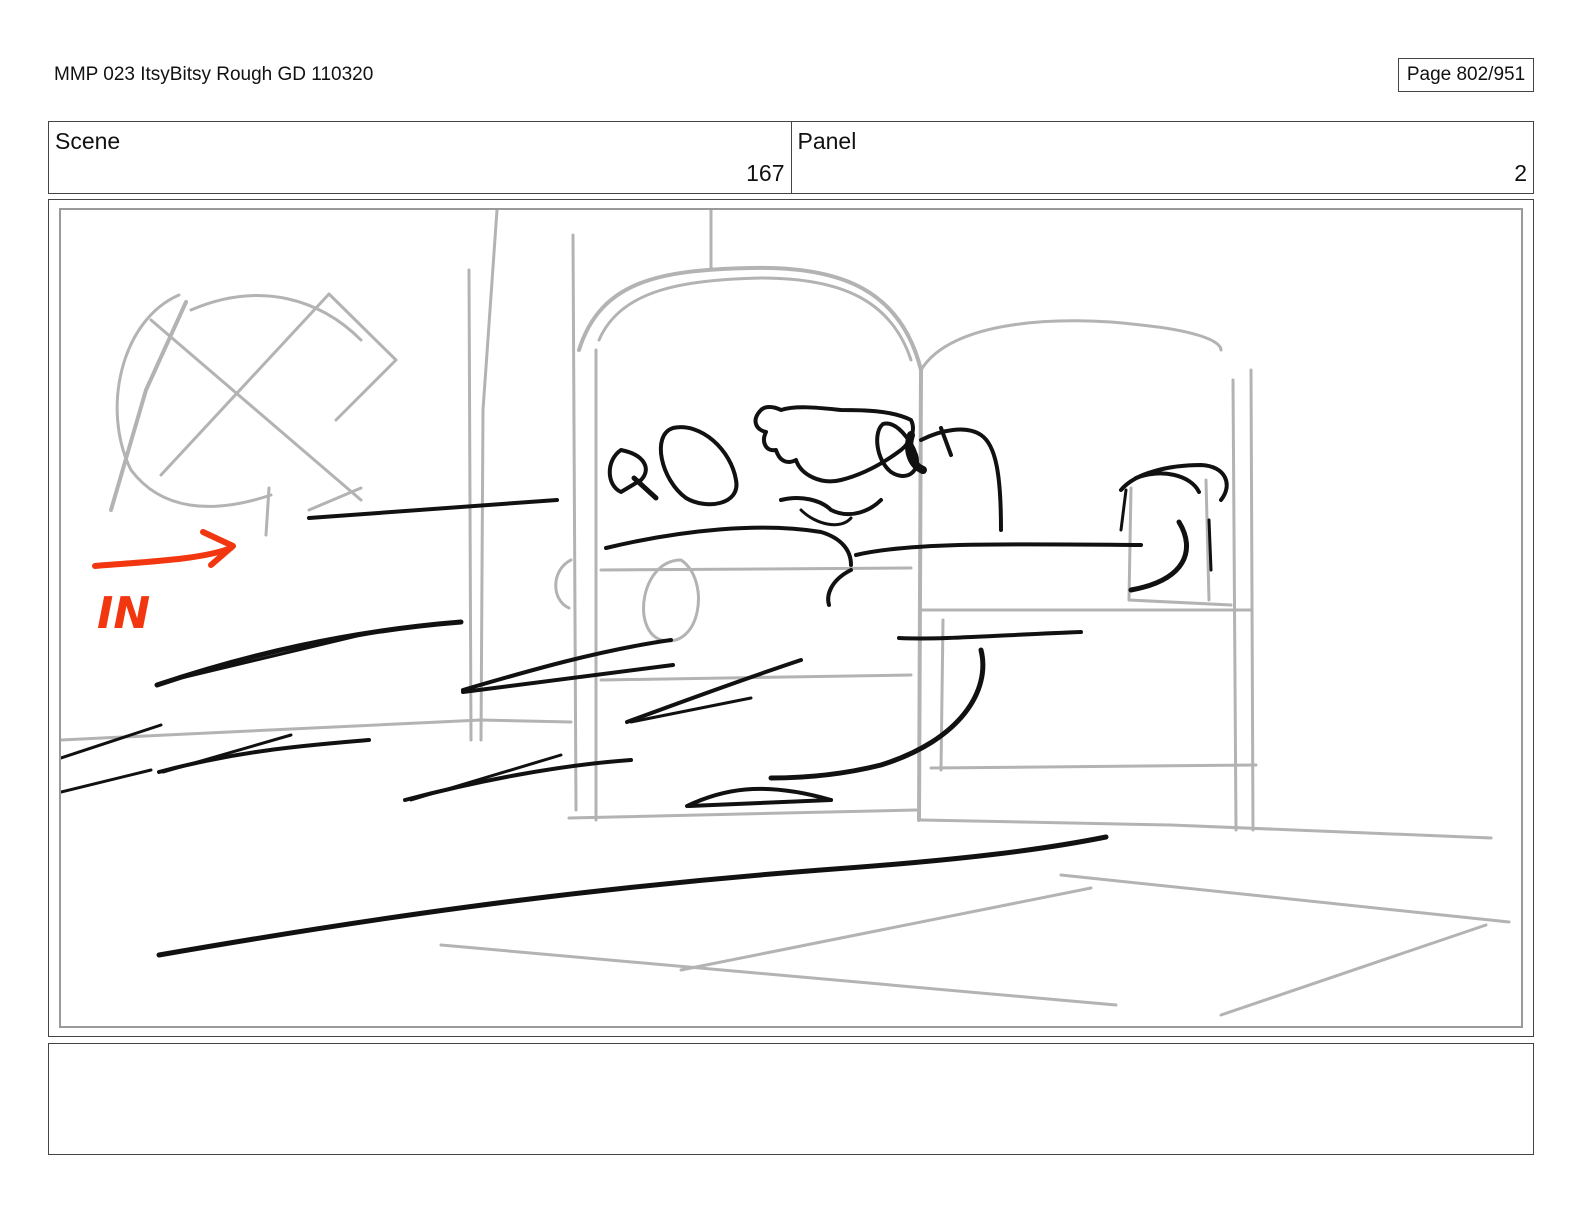  Describe the element at coordinates (123, 613) in the screenshot. I see `annotation-label: IN` at that location.